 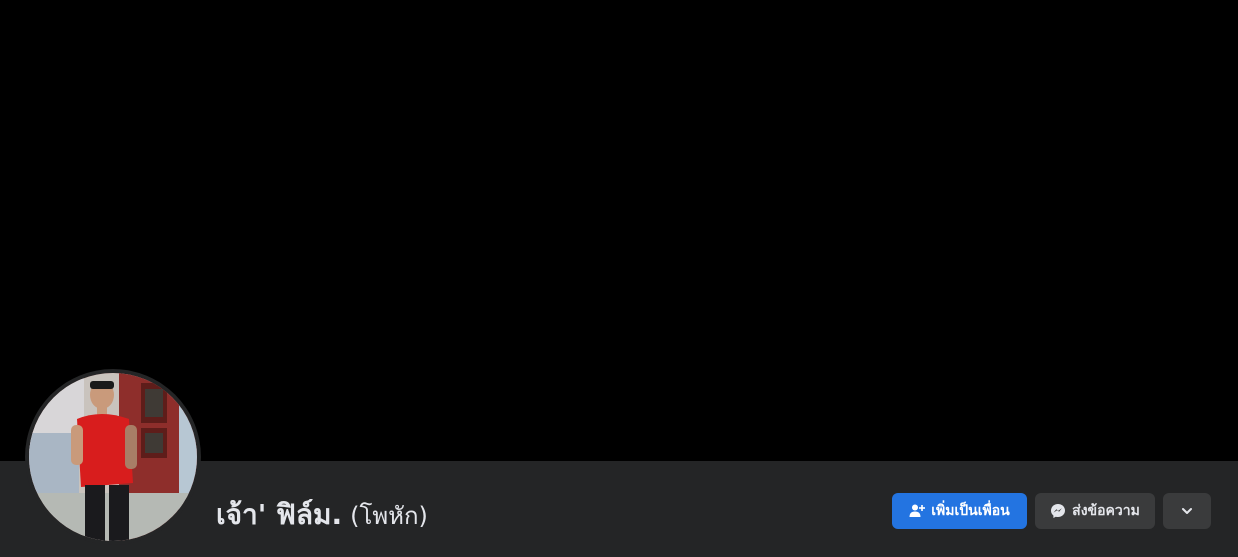 I want to click on add-friend-icon, so click(x=917, y=511).